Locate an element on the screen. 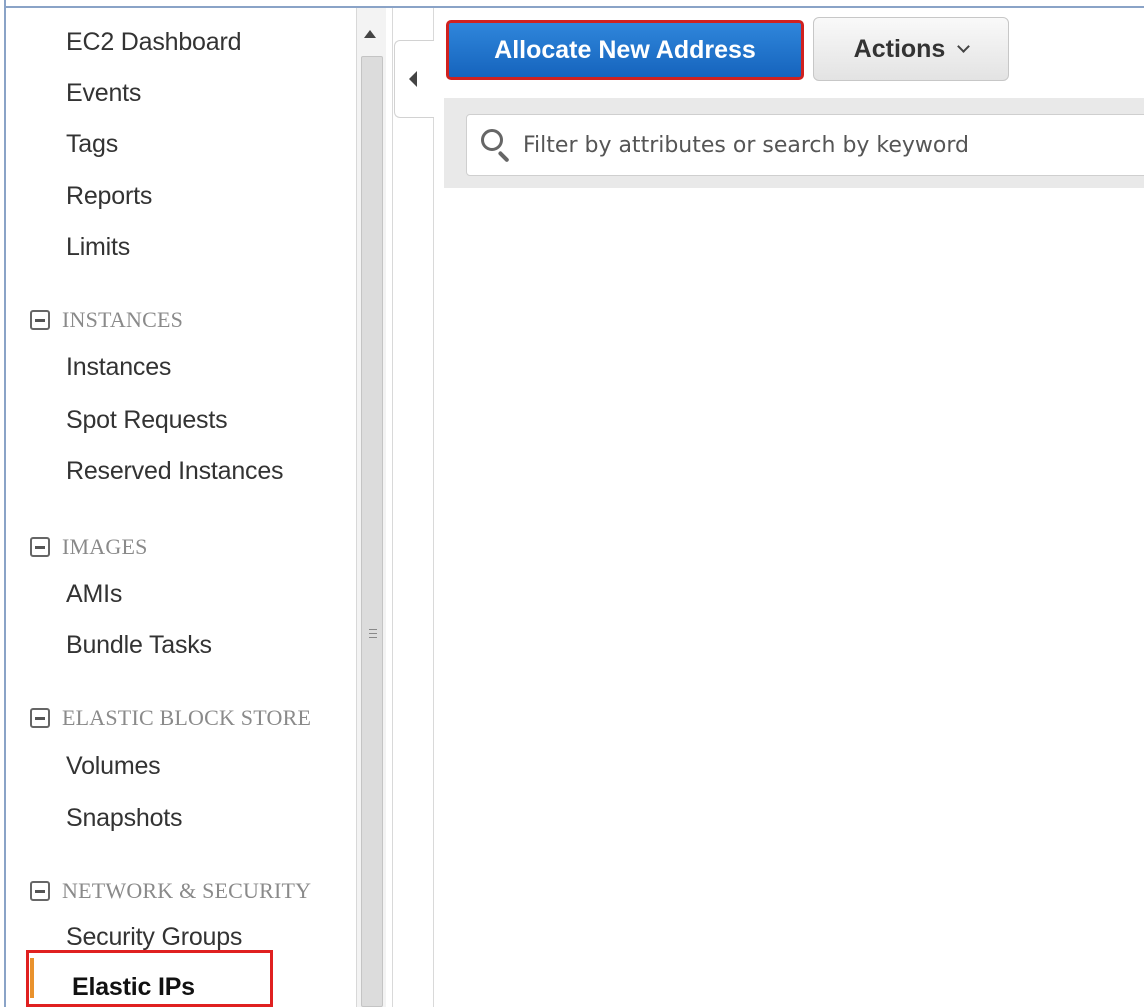 The width and height of the screenshot is (1144, 1007). search-icon is located at coordinates (496, 145).